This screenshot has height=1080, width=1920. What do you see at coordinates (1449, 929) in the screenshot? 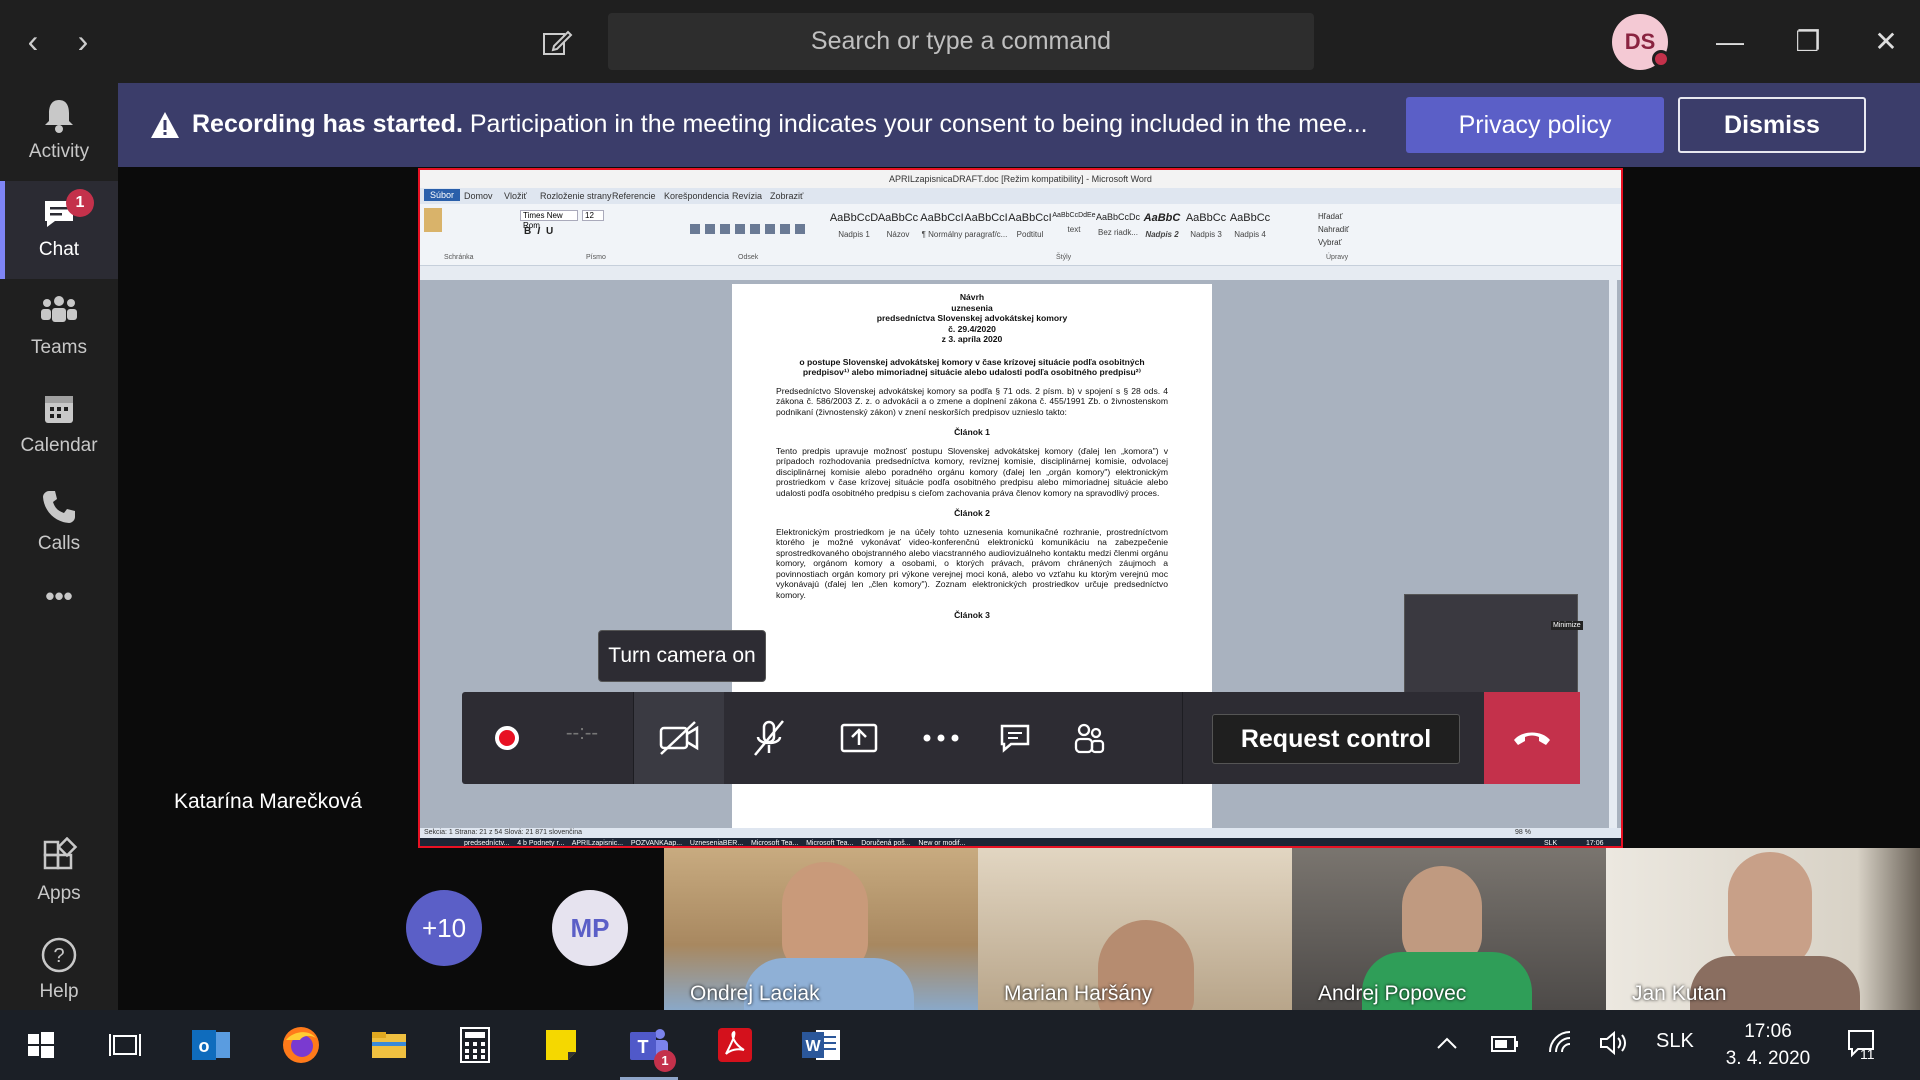
I see `participant-video-tile: Andrej Popovec` at bounding box center [1449, 929].